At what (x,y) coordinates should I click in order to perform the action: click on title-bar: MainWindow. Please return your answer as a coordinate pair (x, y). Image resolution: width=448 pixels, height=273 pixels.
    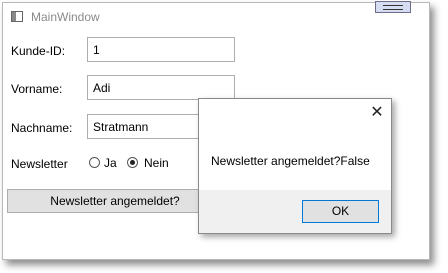
    Looking at the image, I should click on (216, 16).